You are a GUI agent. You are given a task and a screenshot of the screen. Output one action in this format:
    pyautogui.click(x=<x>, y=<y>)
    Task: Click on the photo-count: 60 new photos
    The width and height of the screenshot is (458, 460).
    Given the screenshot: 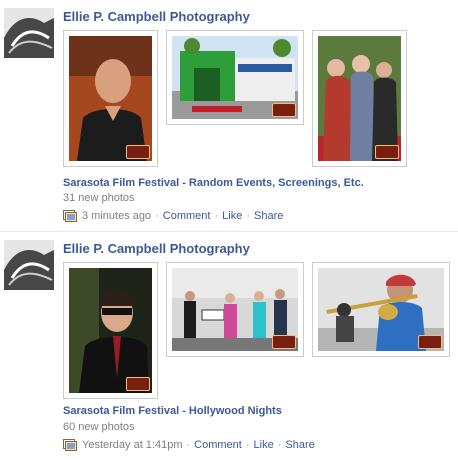 What is the action you would take?
    pyautogui.click(x=99, y=427)
    